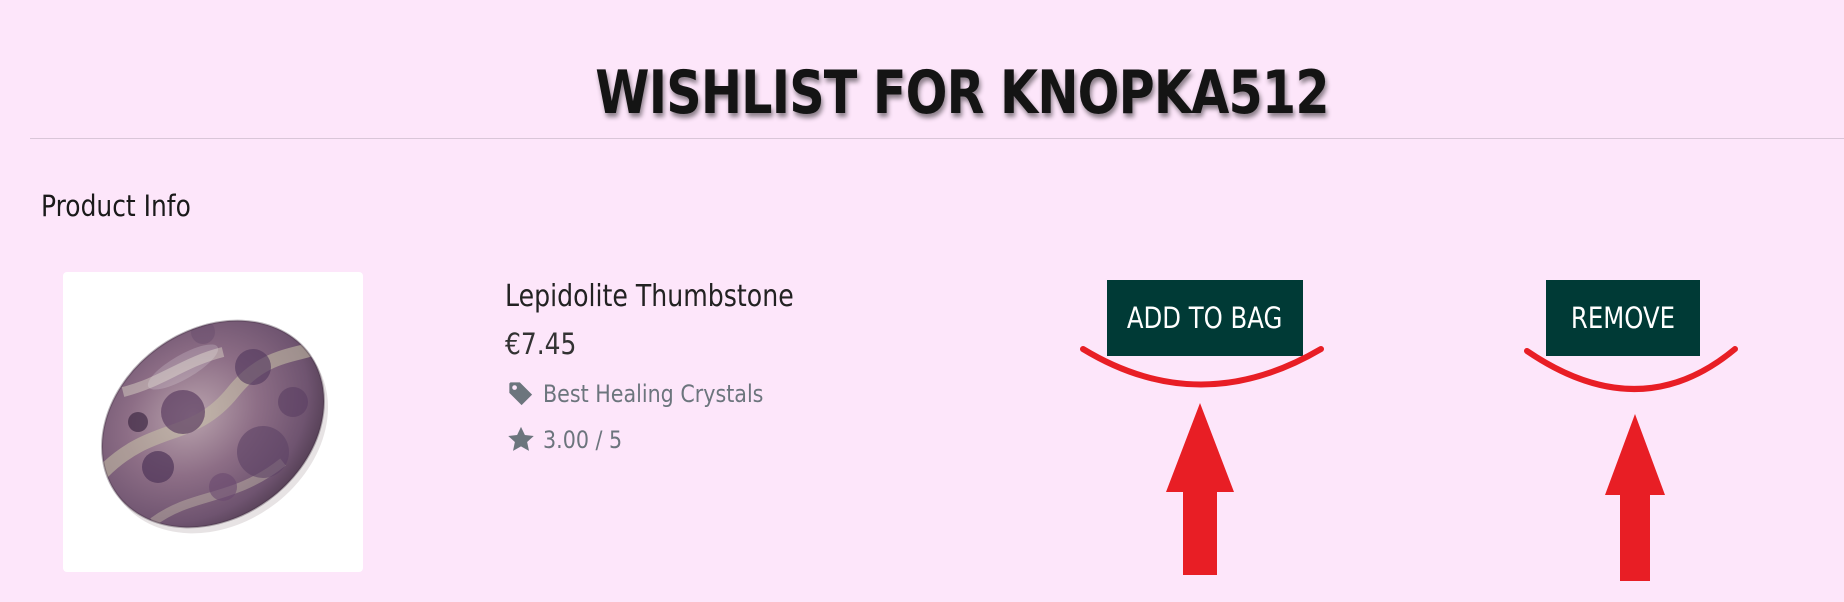 This screenshot has width=1844, height=602. I want to click on product-image-link, so click(213, 422).